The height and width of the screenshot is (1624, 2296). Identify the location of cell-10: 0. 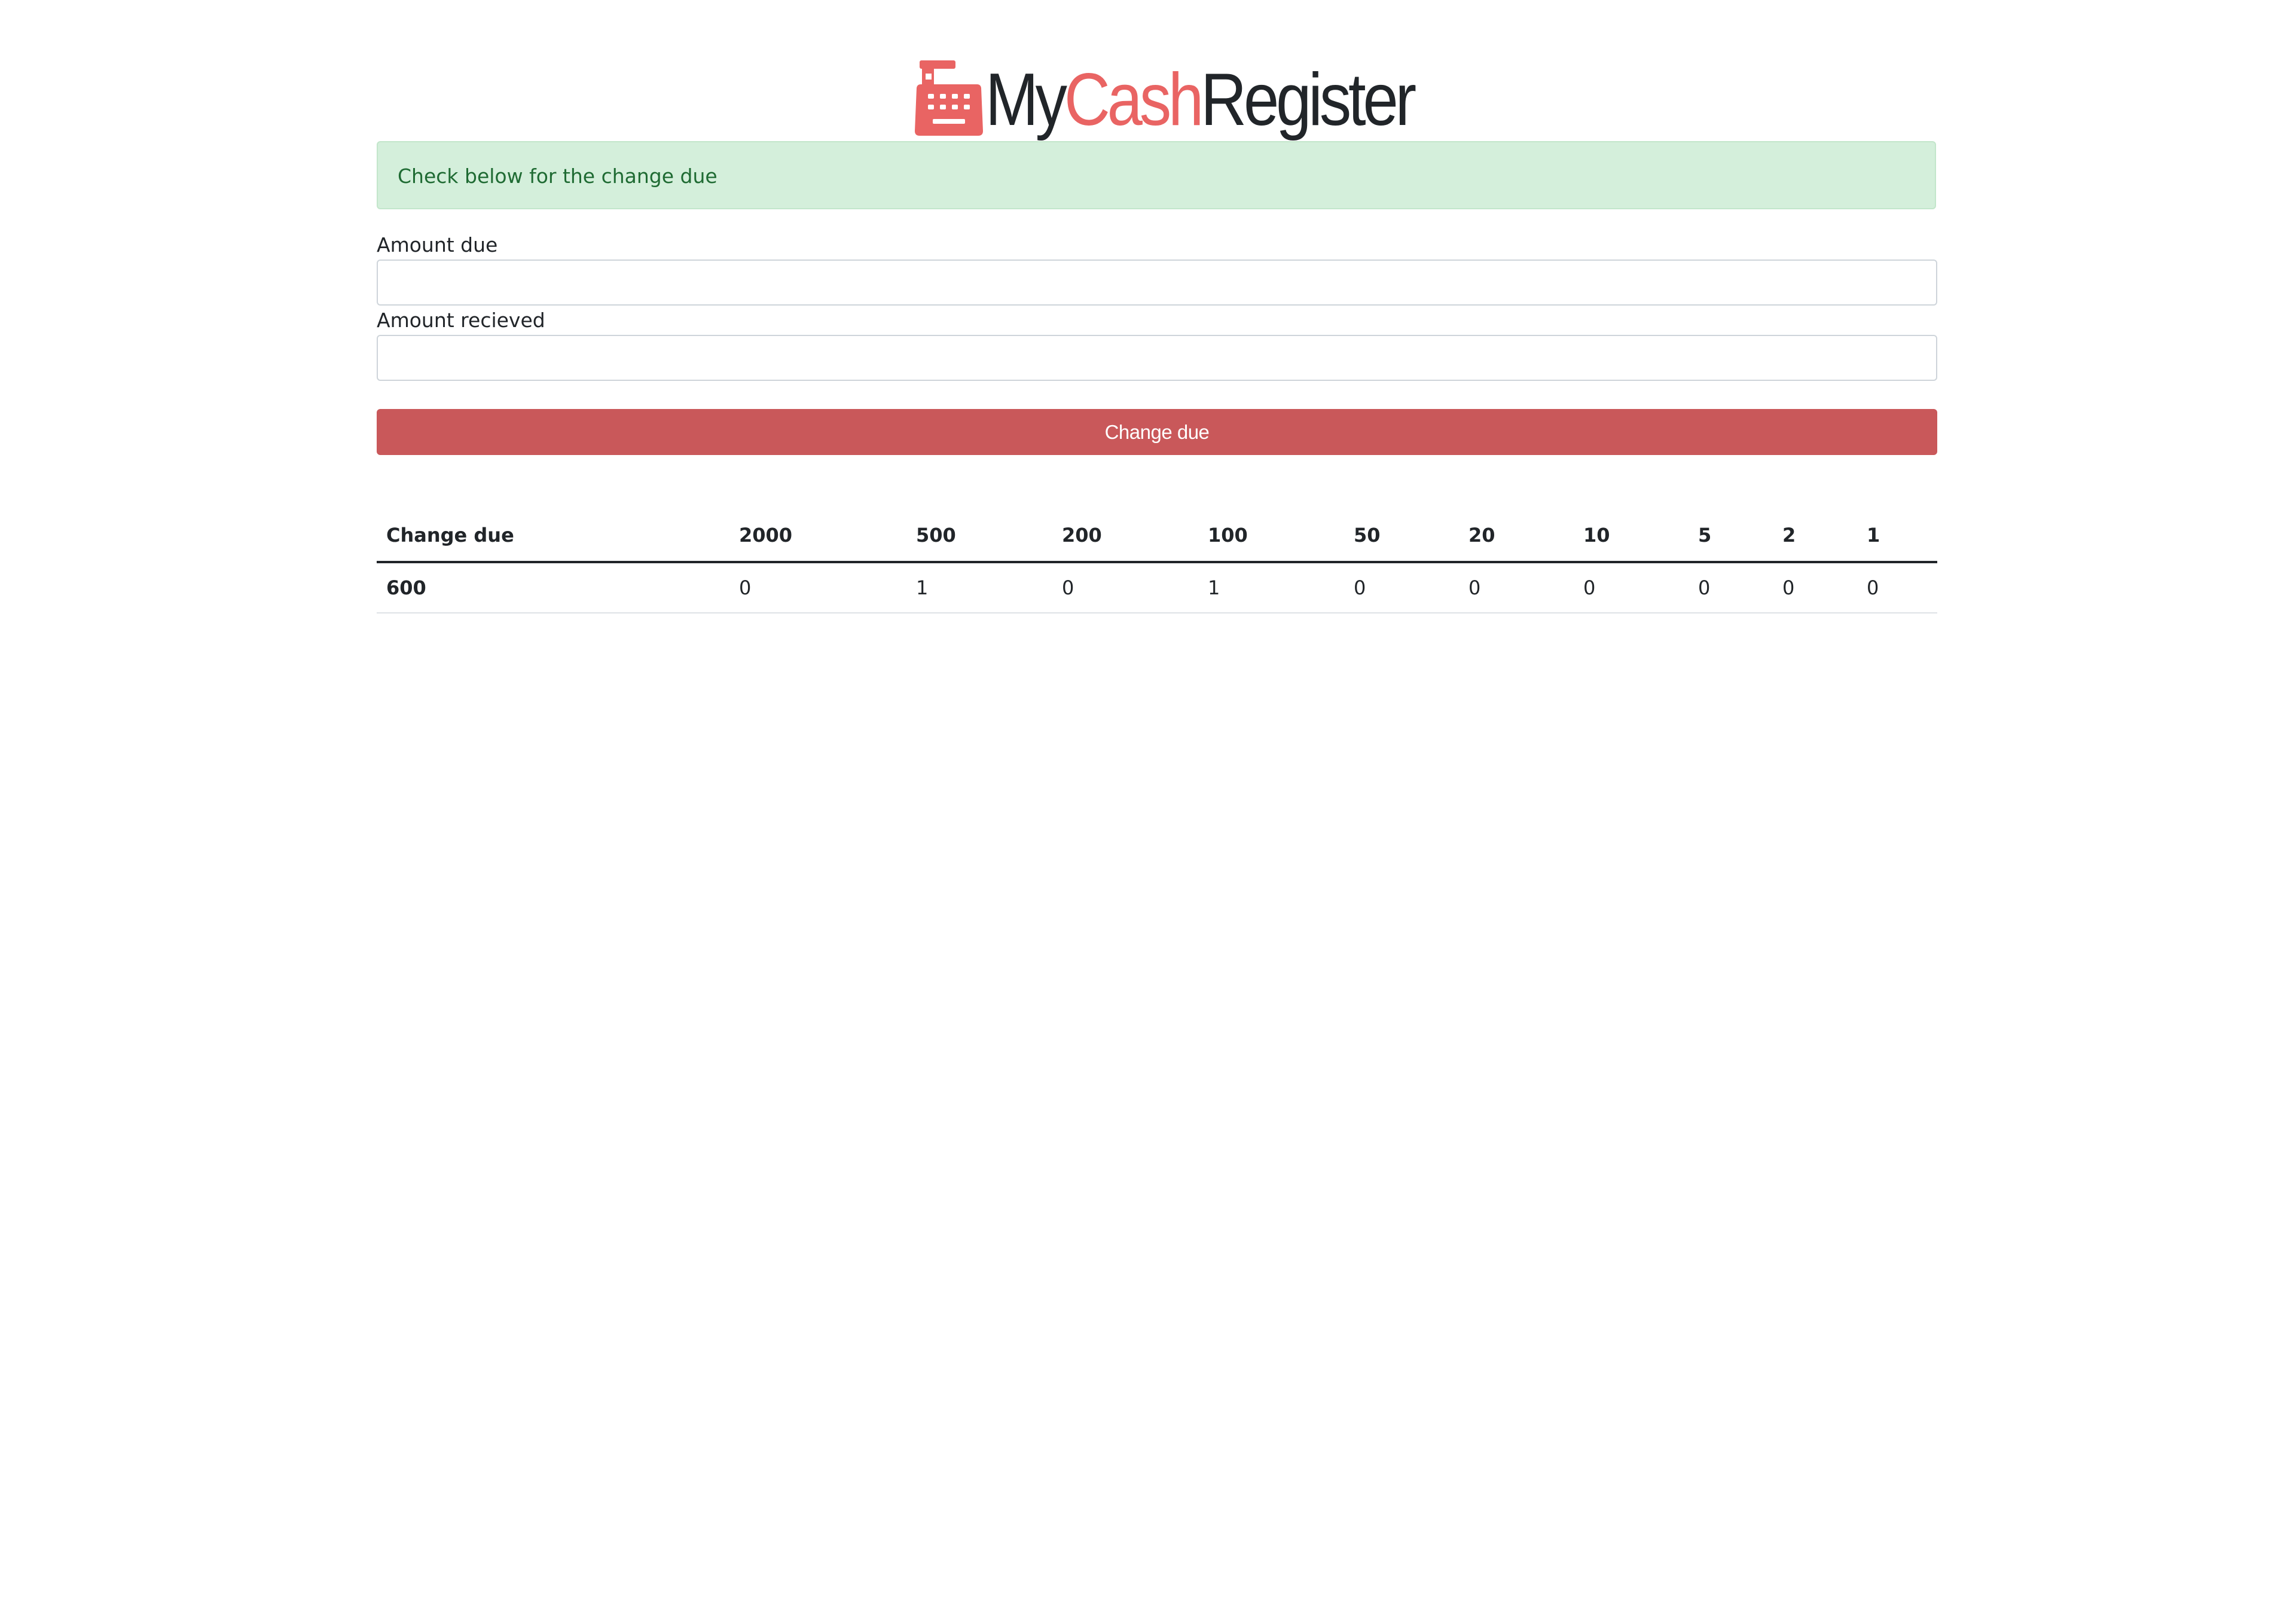
(1631, 587).